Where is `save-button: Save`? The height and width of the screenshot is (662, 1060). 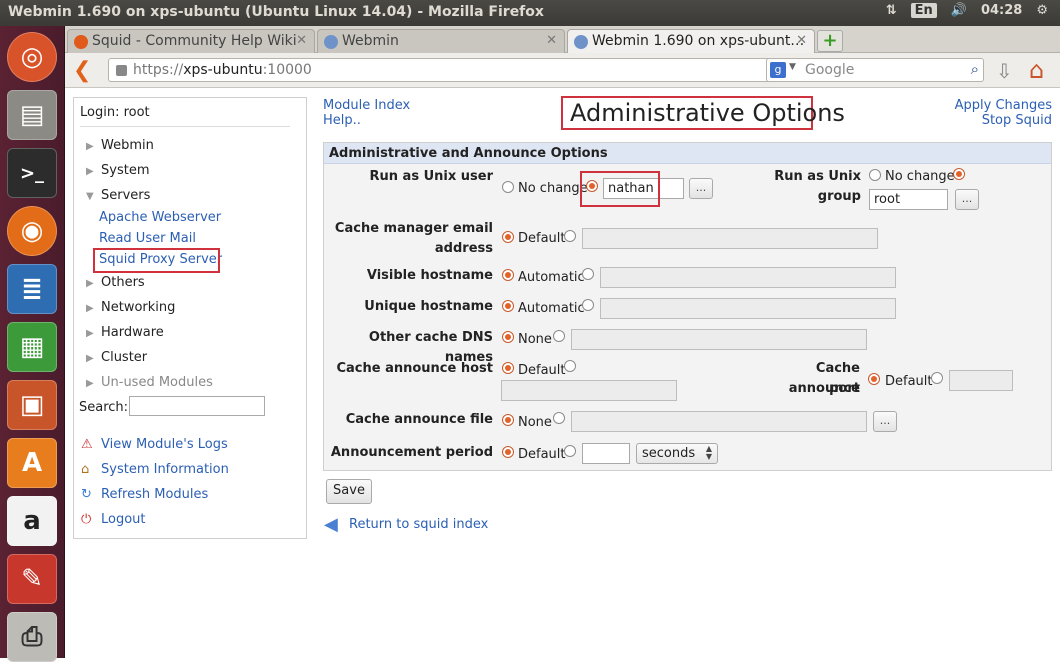 save-button: Save is located at coordinates (349, 491).